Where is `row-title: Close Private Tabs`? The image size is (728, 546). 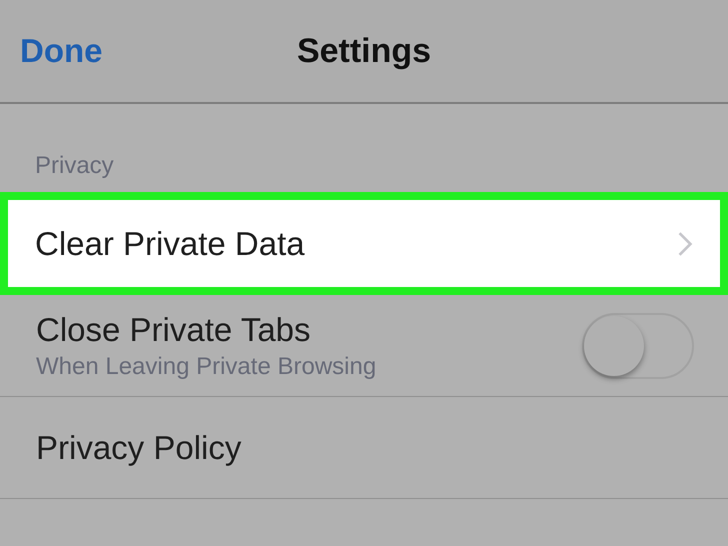
row-title: Close Private Tabs is located at coordinates (174, 329).